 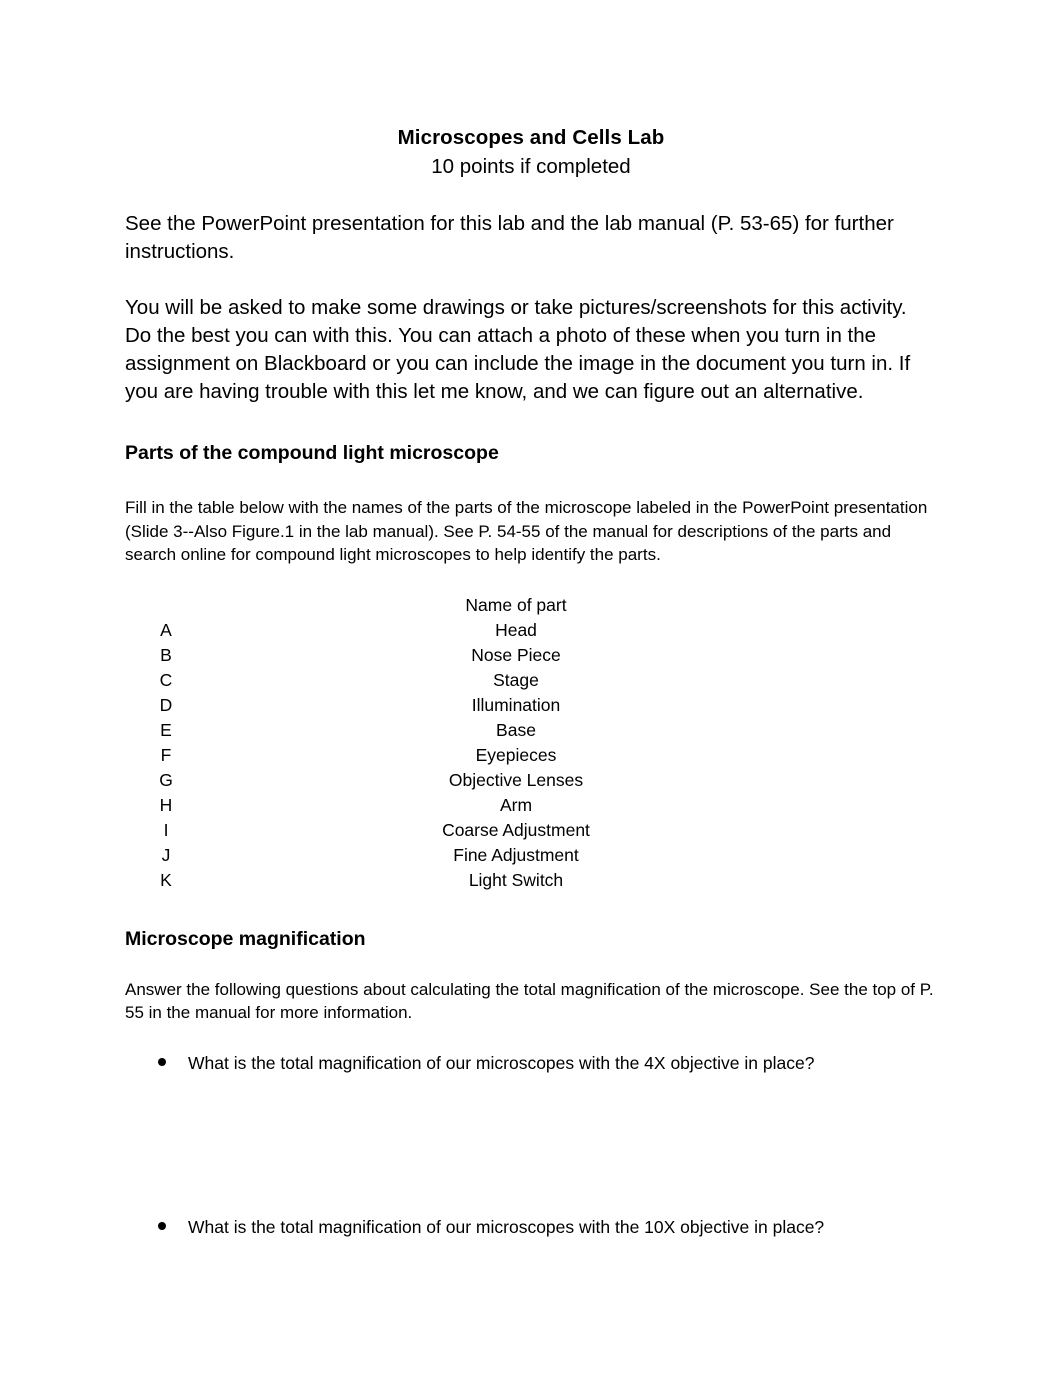 What do you see at coordinates (166, 654) in the screenshot?
I see `row-letter: B` at bounding box center [166, 654].